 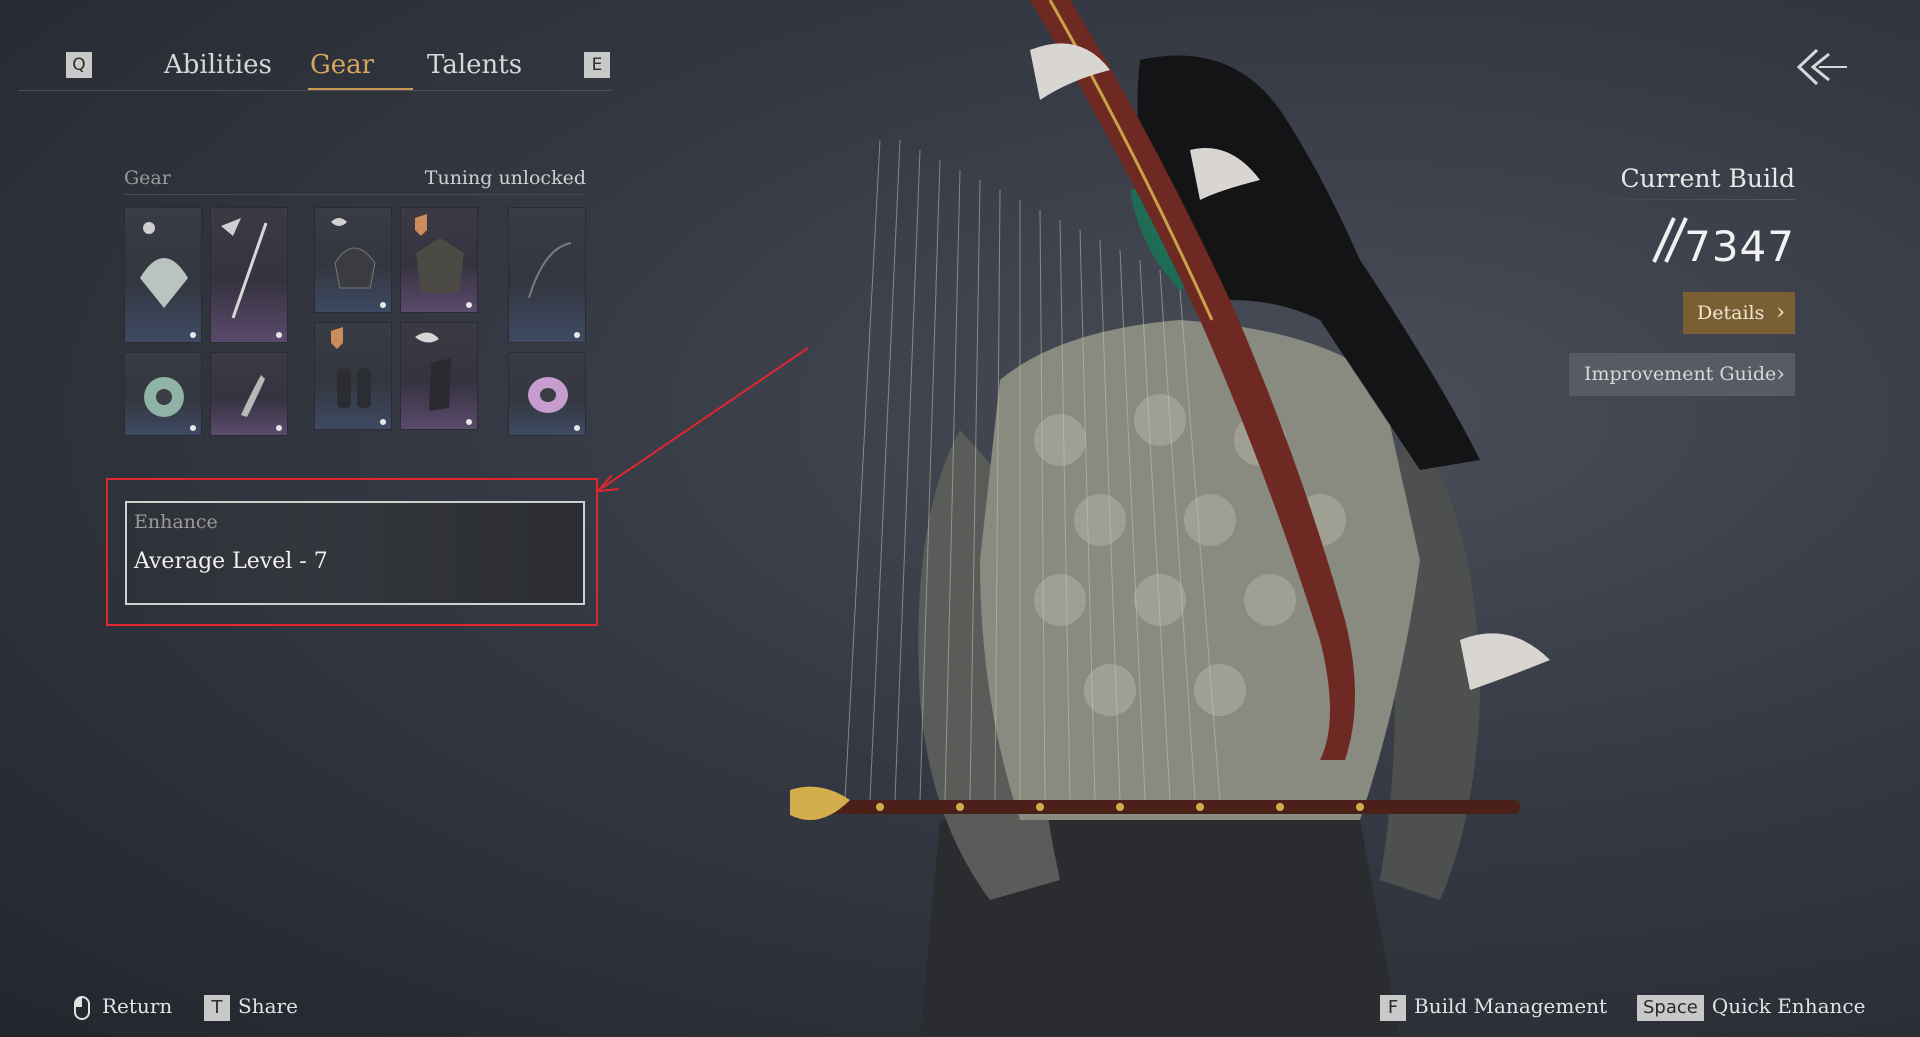 I want to click on quick-enhance-key: Space, so click(x=1670, y=1008).